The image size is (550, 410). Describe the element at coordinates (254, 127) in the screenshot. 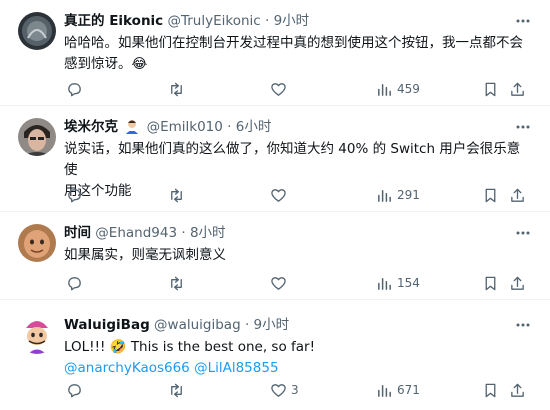

I see `timestamp: 6小时` at that location.